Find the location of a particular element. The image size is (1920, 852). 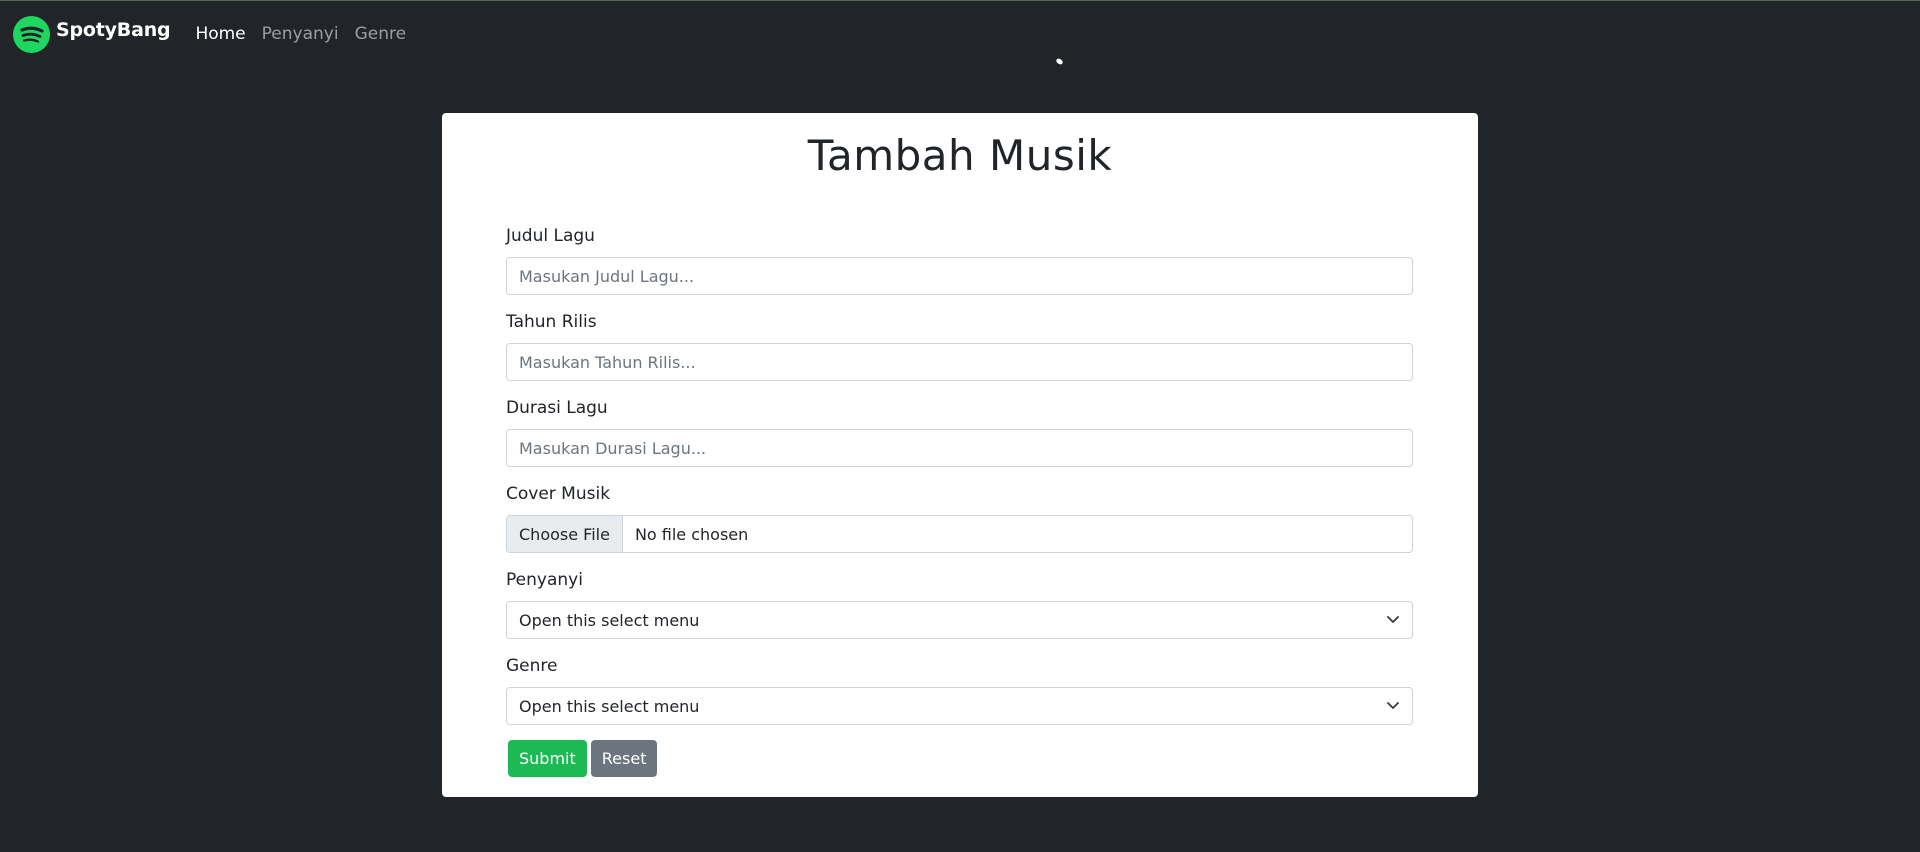

page-title: Tambah Musik is located at coordinates (960, 155).